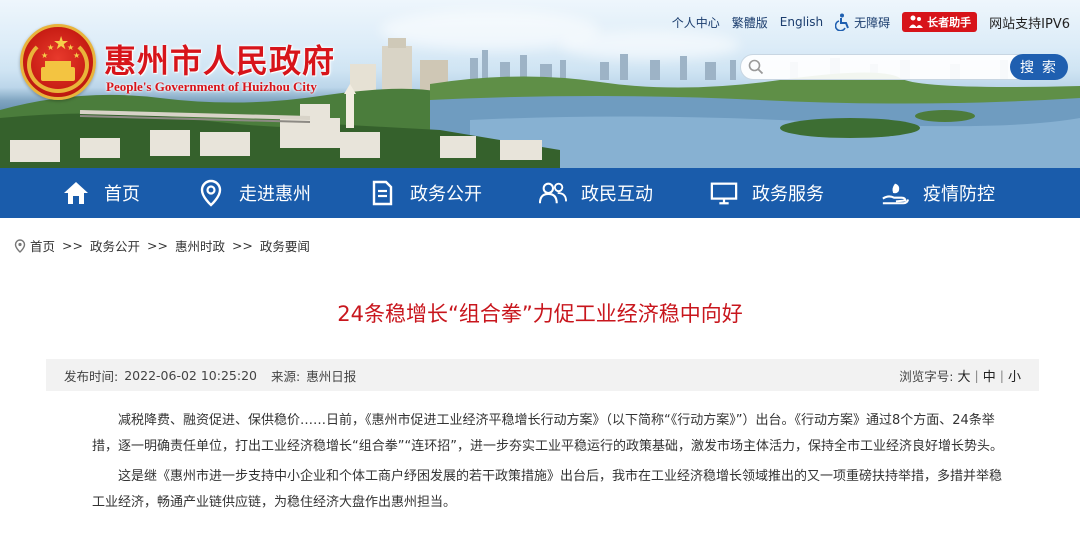 The image size is (1080, 555). What do you see at coordinates (285, 376) in the screenshot?
I see `source-label: 来源:` at bounding box center [285, 376].